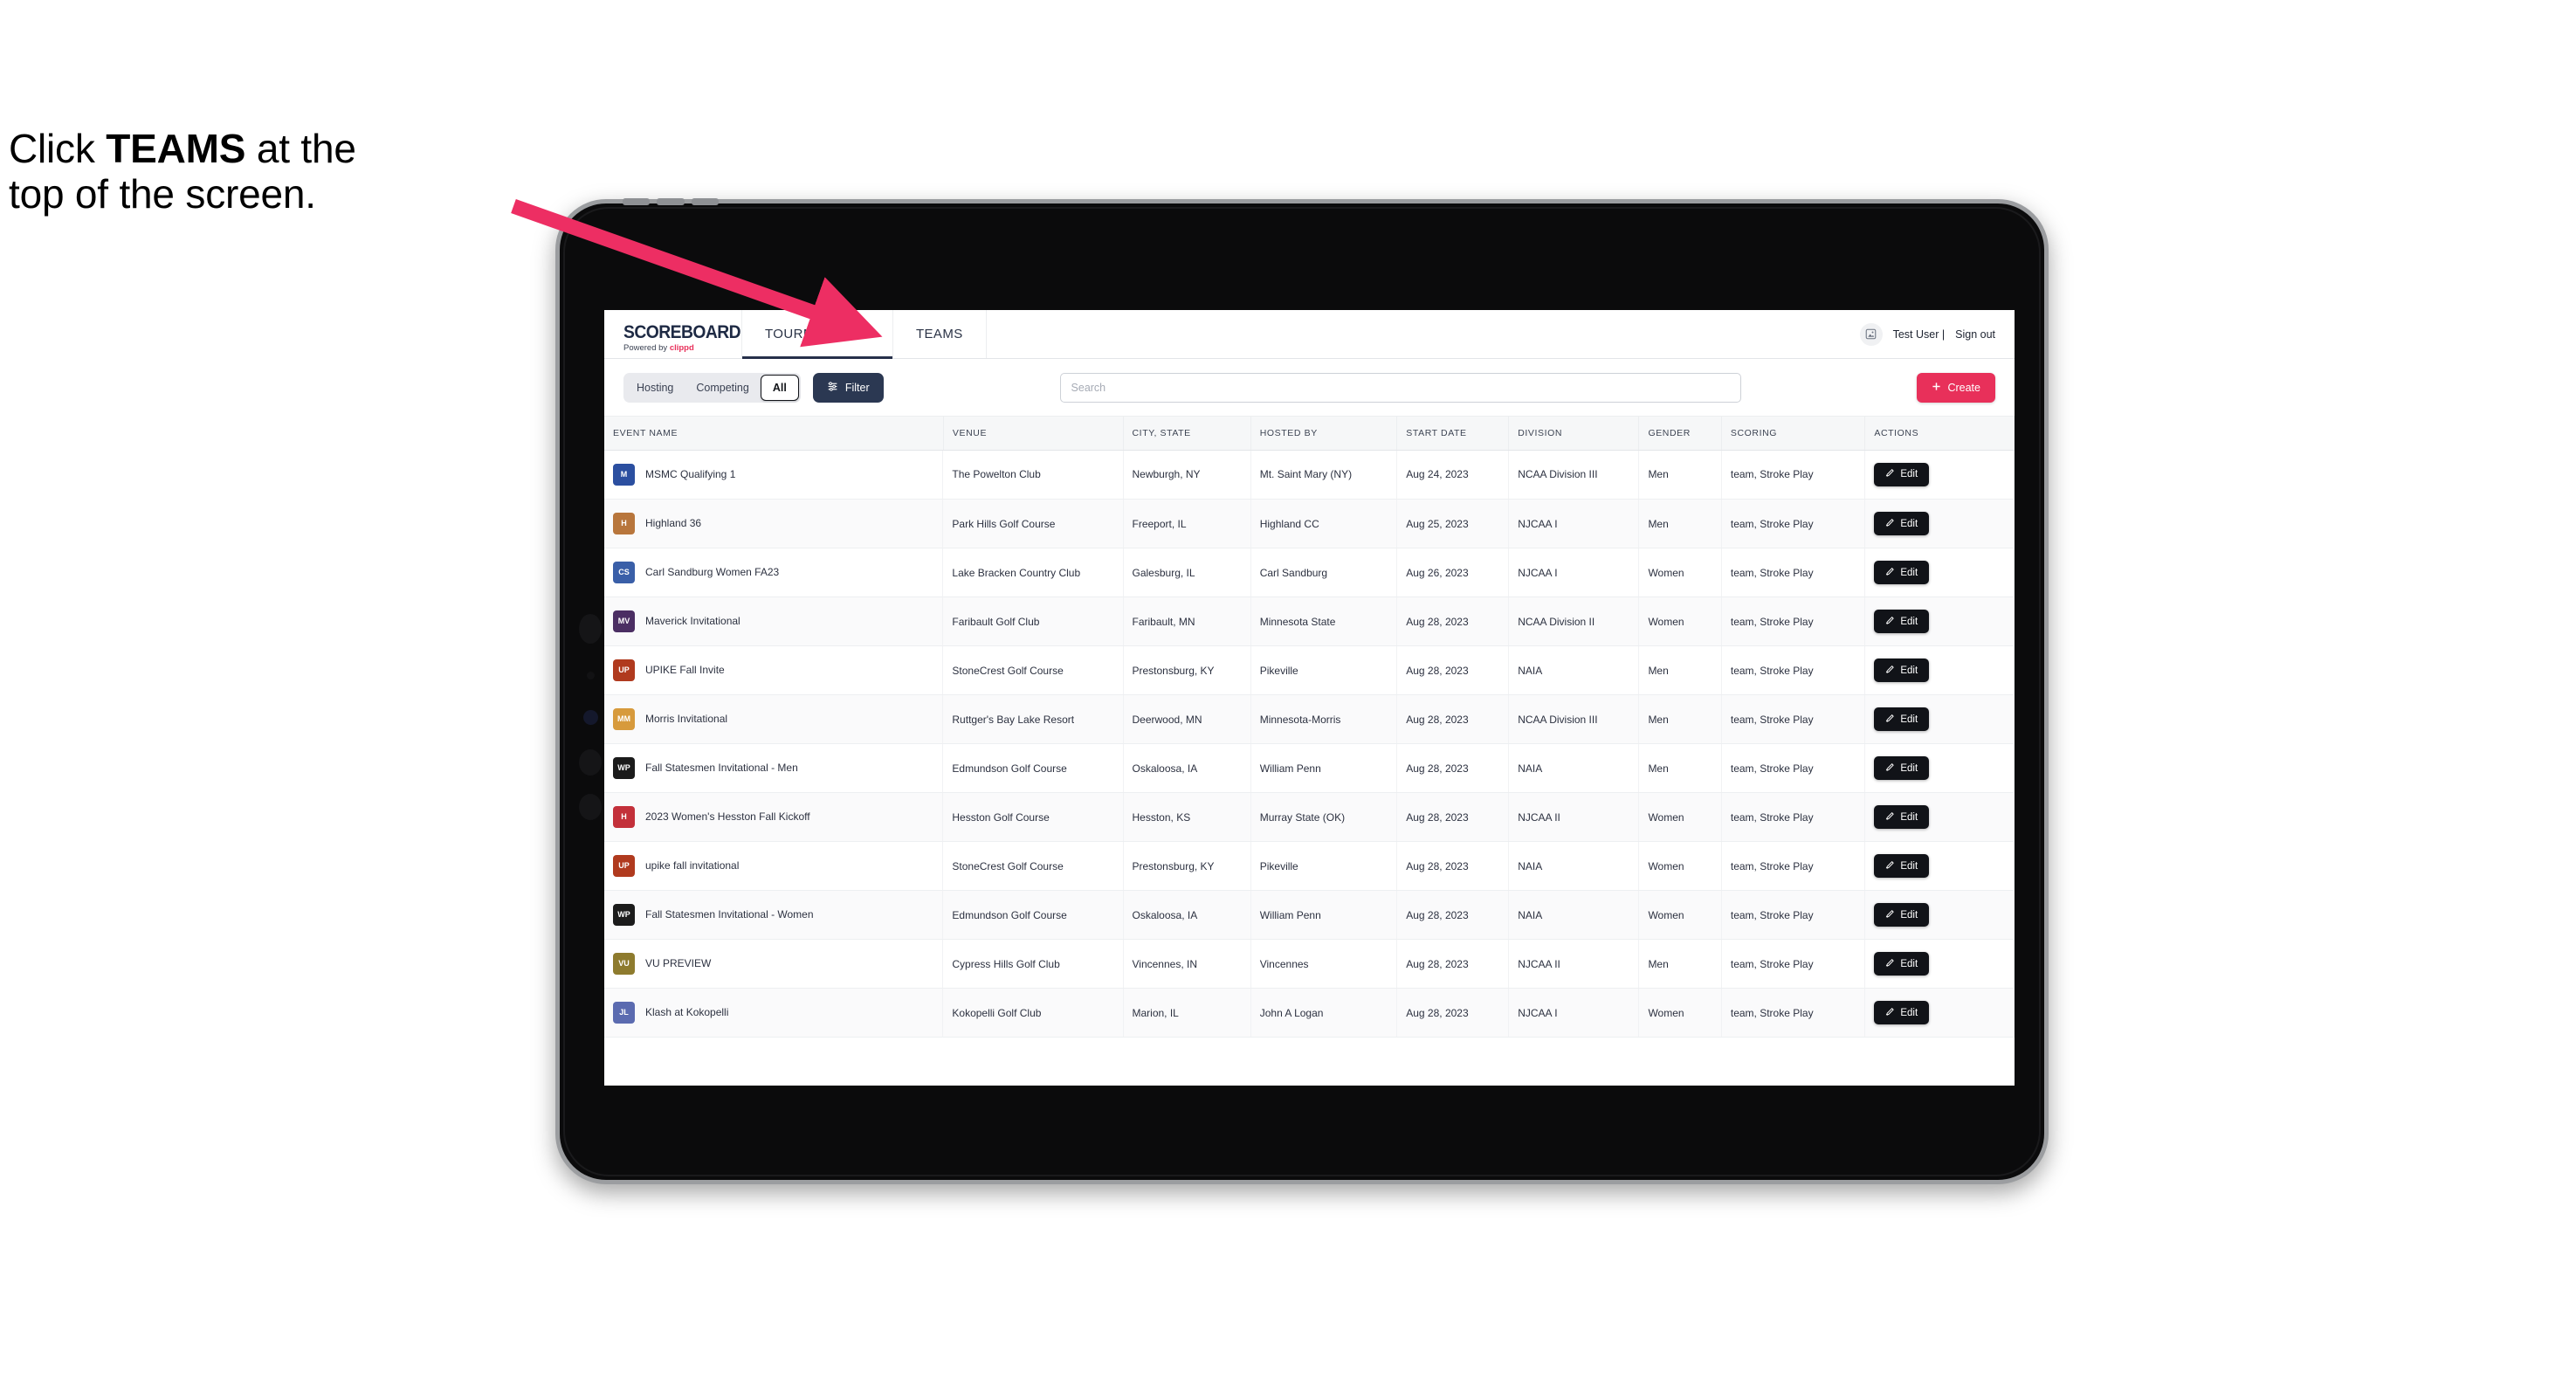 This screenshot has width=2576, height=1386. Describe the element at coordinates (1187, 866) in the screenshot. I see `cell-city-state: Prestonsburg, KY` at that location.